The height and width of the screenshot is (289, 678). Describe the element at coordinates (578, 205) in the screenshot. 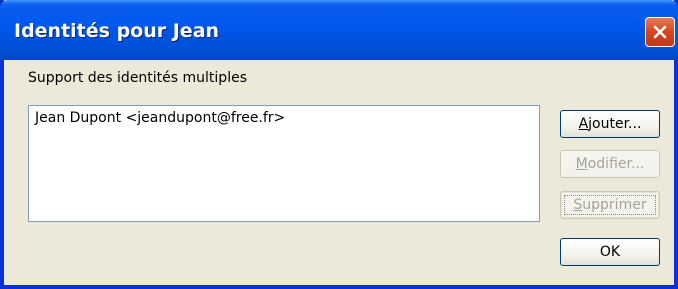

I see `delete-button-mnemonic: S` at that location.